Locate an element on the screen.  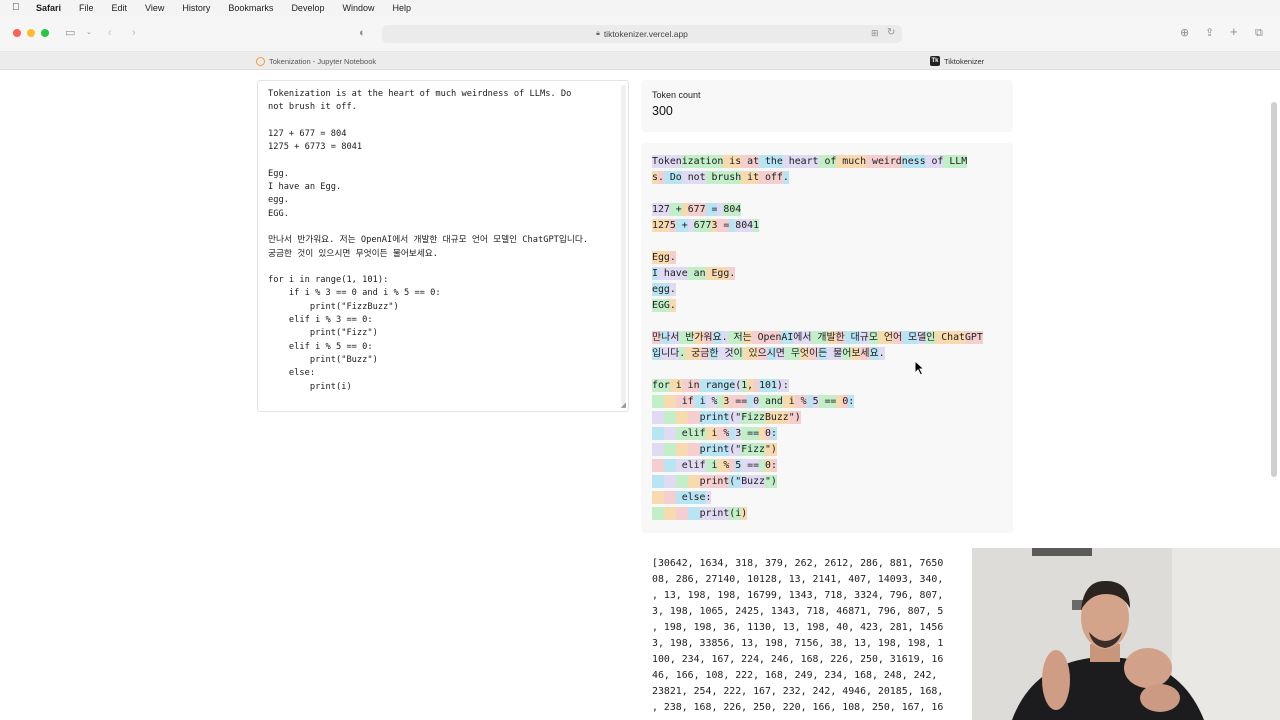
menu-history: History is located at coordinates (196, 8).